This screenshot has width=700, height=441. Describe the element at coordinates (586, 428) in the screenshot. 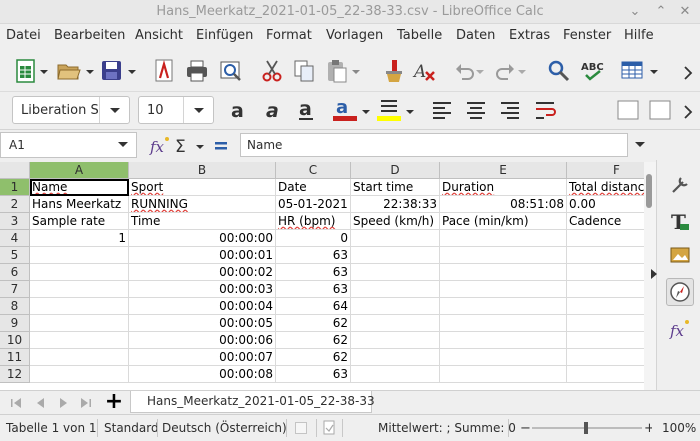

I see `zoom-slider: − +` at that location.